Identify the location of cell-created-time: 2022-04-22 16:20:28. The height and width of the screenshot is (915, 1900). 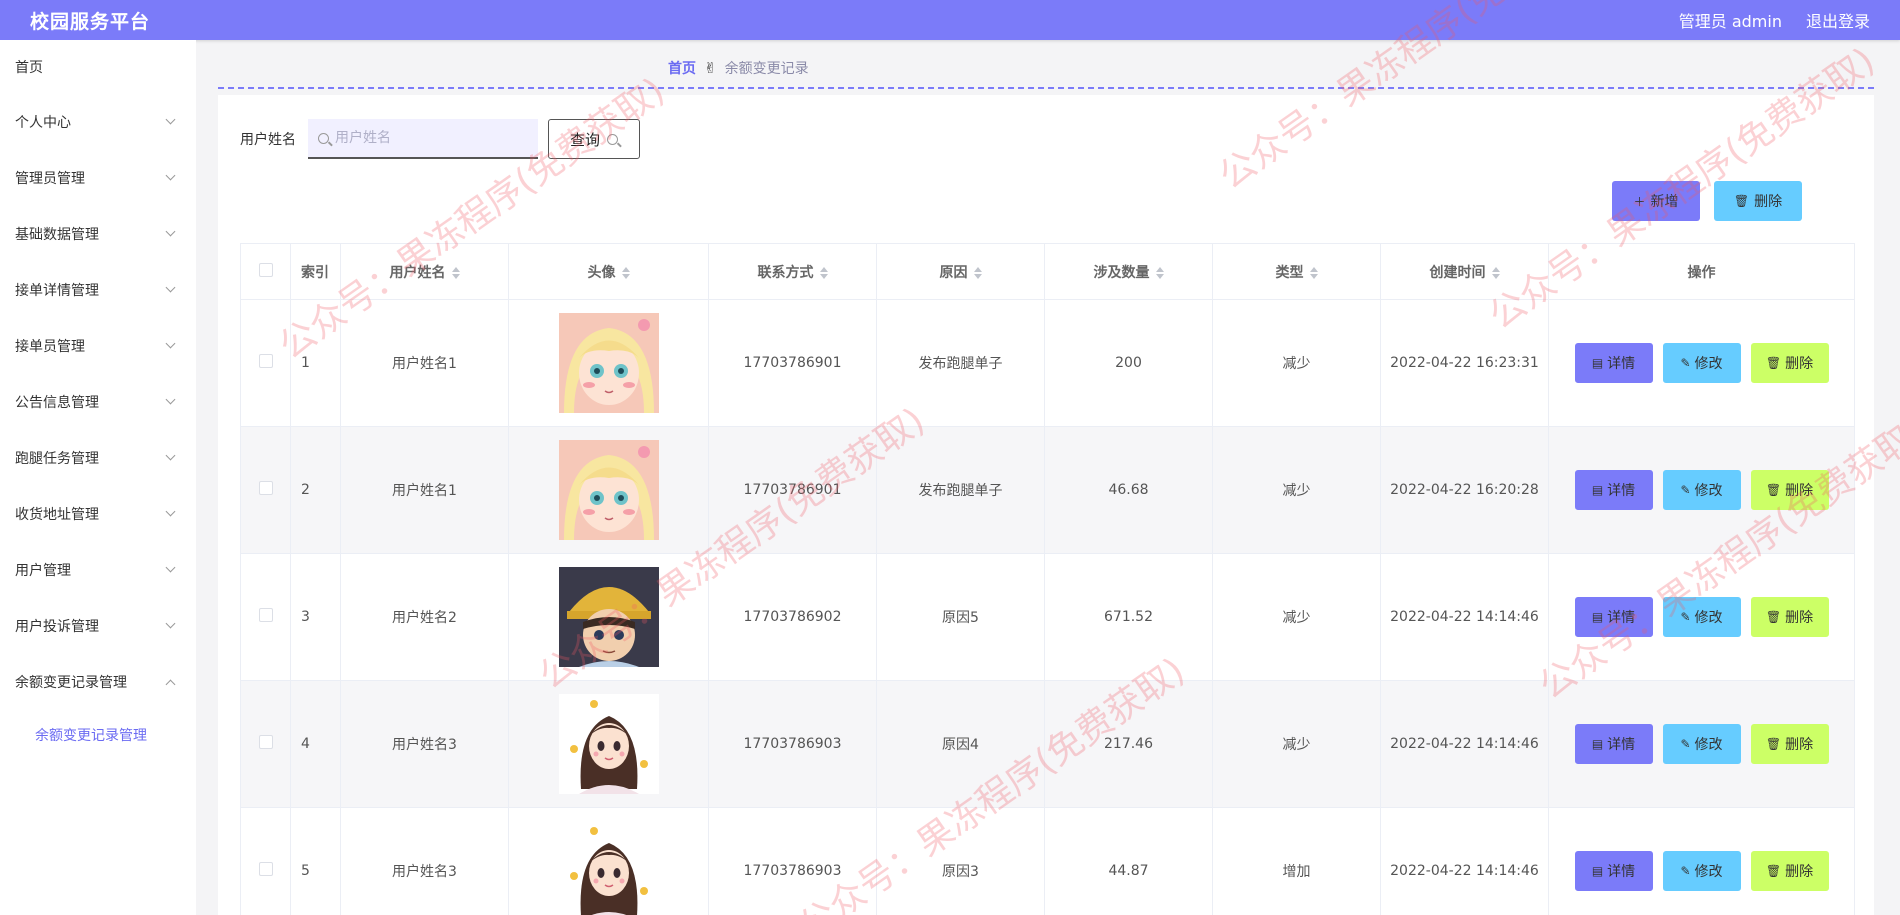
(1464, 490).